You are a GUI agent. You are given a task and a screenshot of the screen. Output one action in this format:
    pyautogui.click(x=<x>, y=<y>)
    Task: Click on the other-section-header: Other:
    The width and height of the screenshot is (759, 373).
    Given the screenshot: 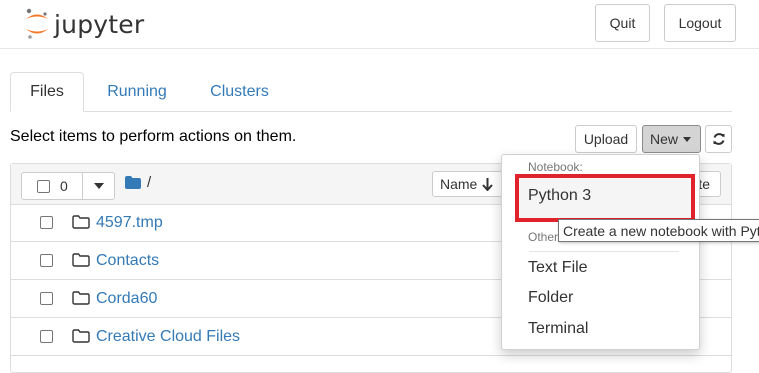 What is the action you would take?
    pyautogui.click(x=545, y=237)
    